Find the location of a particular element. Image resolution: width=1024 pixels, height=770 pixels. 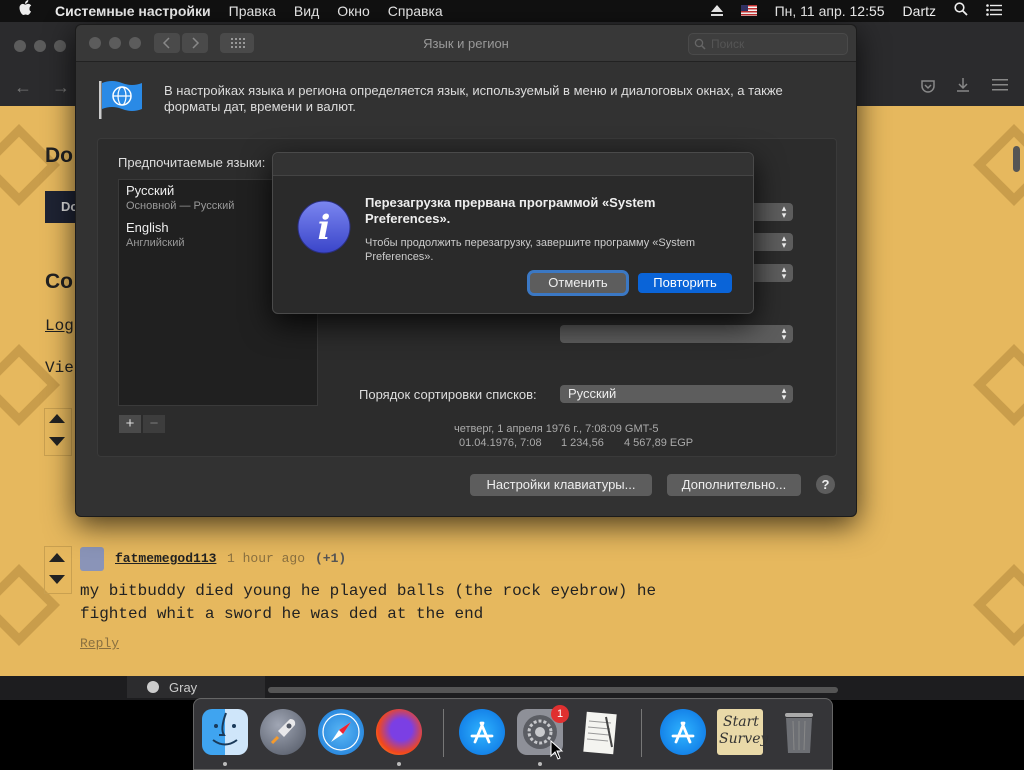

mouse-cursor-icon is located at coordinates (557, 752).